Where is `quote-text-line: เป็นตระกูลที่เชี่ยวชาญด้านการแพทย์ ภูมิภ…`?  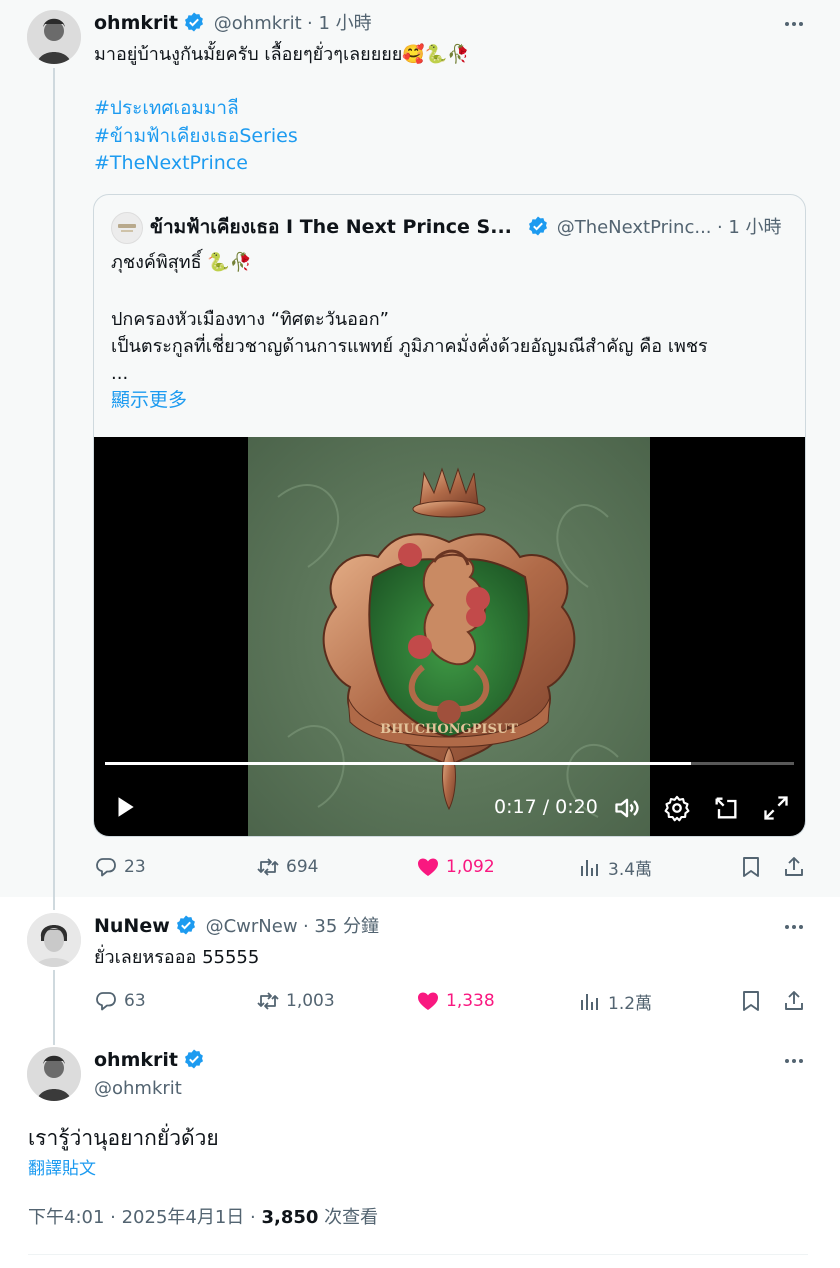 quote-text-line: เป็นตระกูลที่เชี่ยวชาญด้านการแพทย์ ภูมิภ… is located at coordinates (409, 346).